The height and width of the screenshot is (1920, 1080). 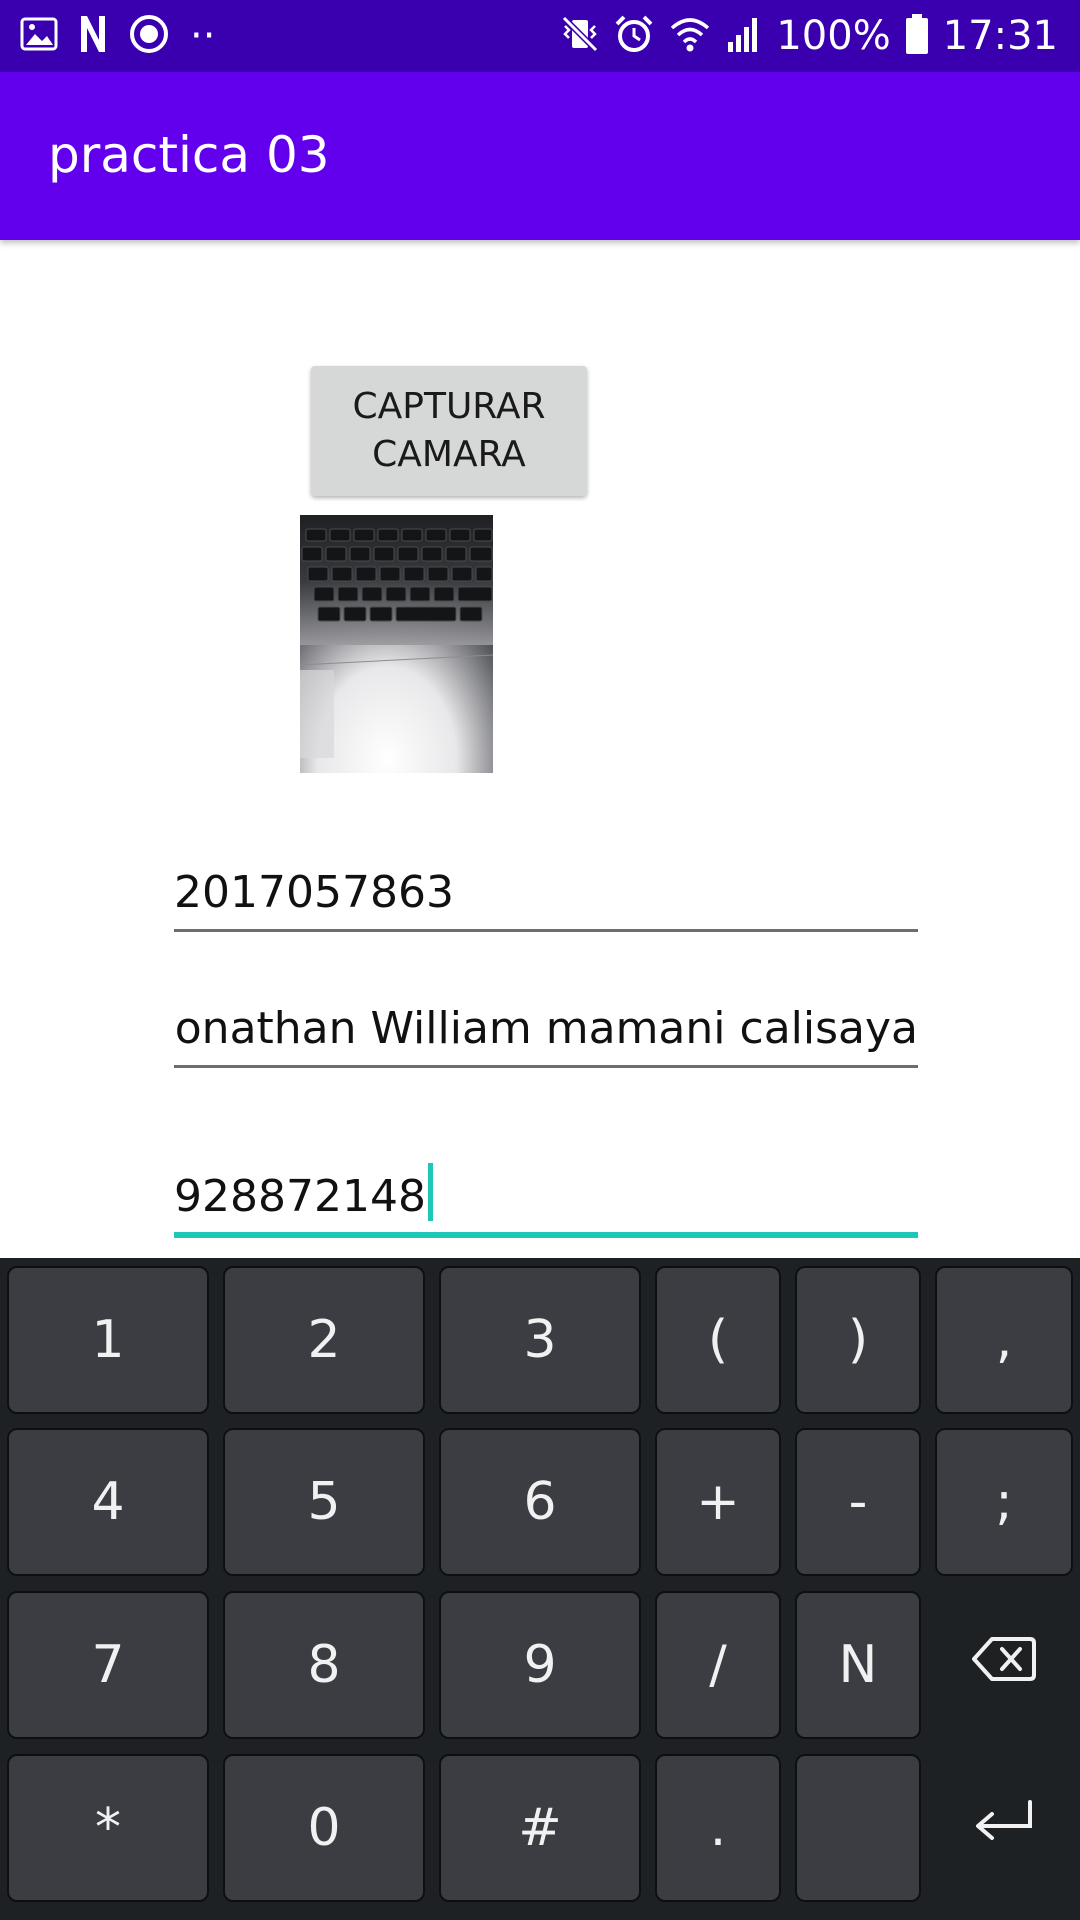 What do you see at coordinates (324, 1502) in the screenshot?
I see `key-5: 5` at bounding box center [324, 1502].